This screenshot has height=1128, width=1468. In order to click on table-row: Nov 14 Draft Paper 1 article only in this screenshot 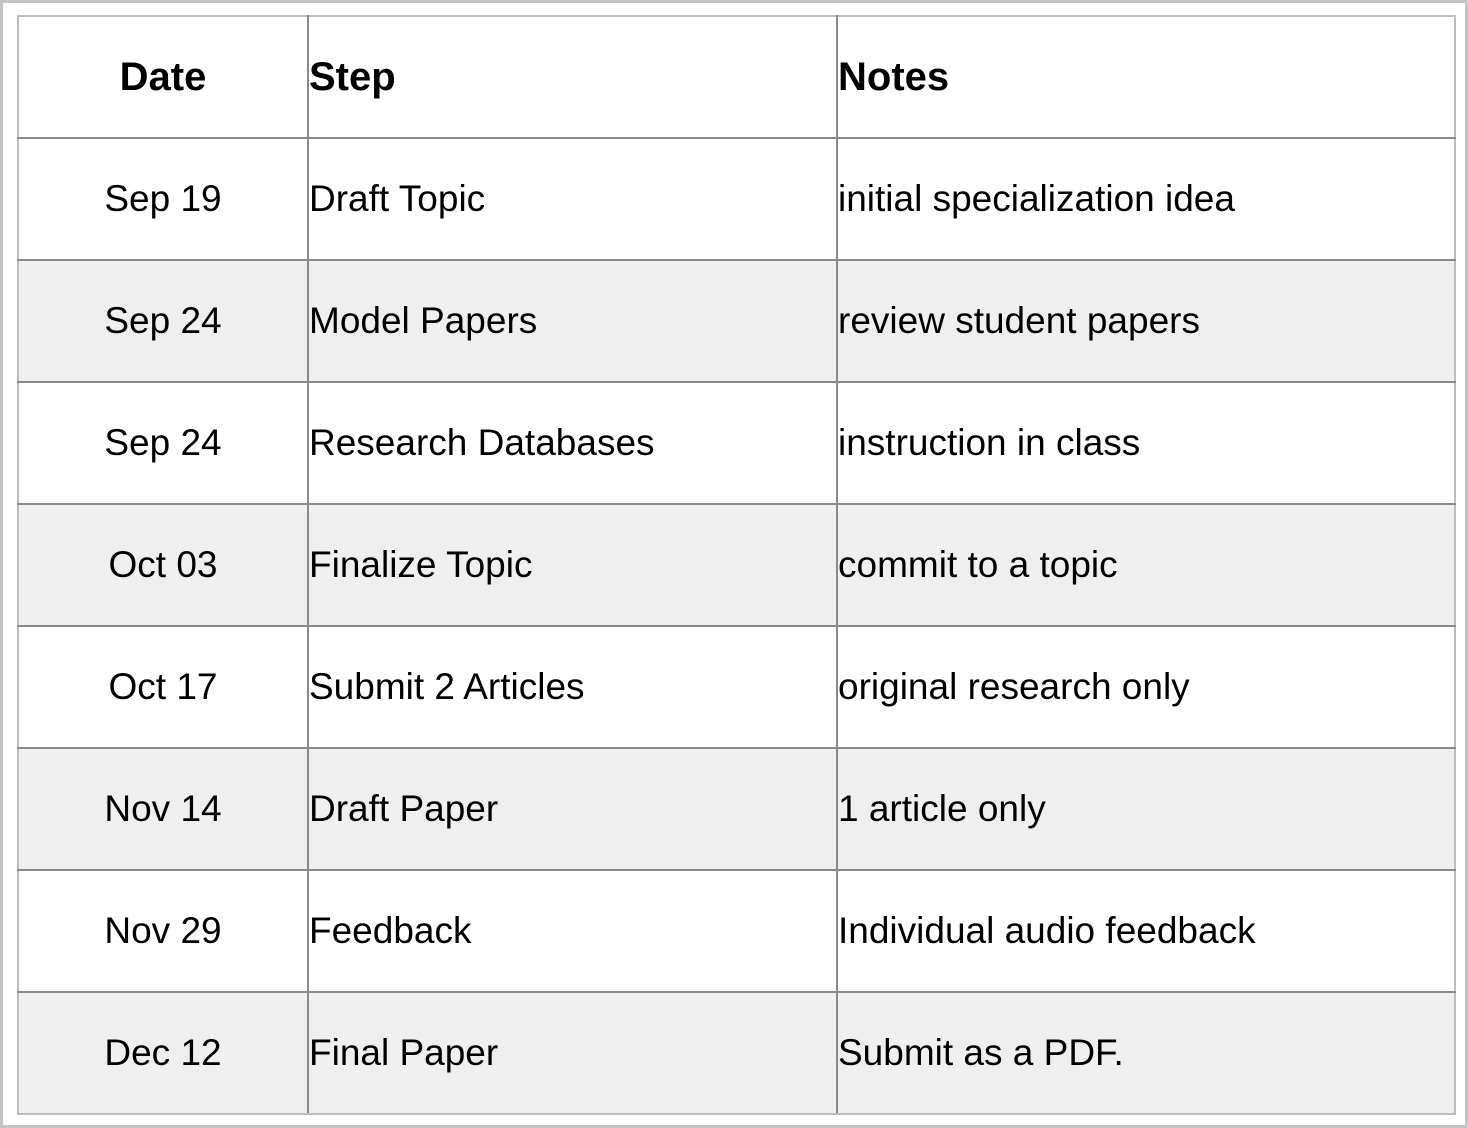, I will do `click(736, 809)`.